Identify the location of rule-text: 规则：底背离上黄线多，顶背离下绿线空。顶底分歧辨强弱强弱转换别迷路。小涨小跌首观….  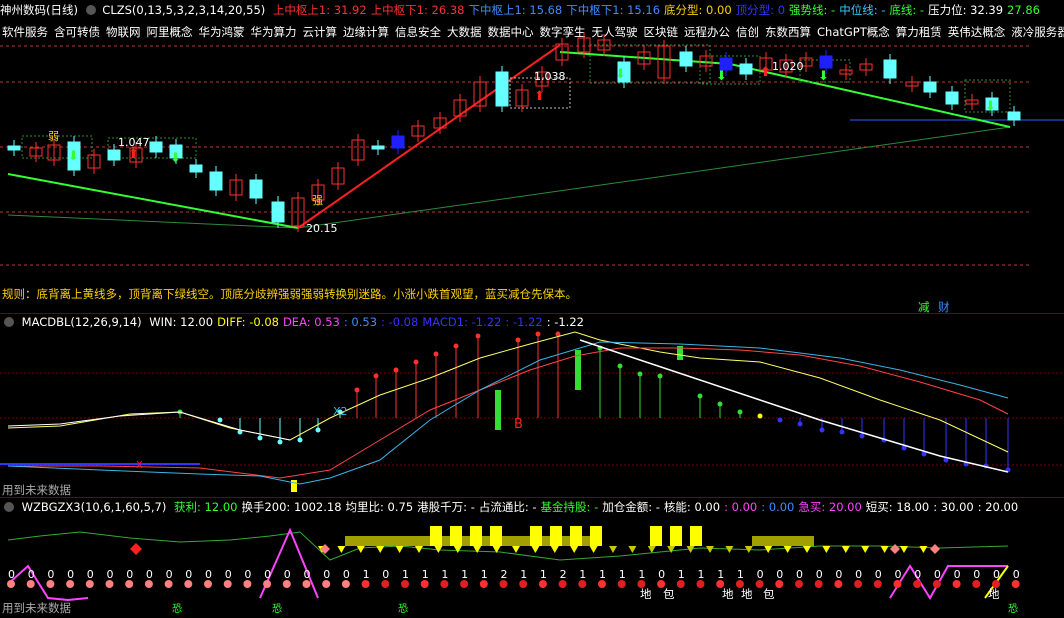
(289, 294).